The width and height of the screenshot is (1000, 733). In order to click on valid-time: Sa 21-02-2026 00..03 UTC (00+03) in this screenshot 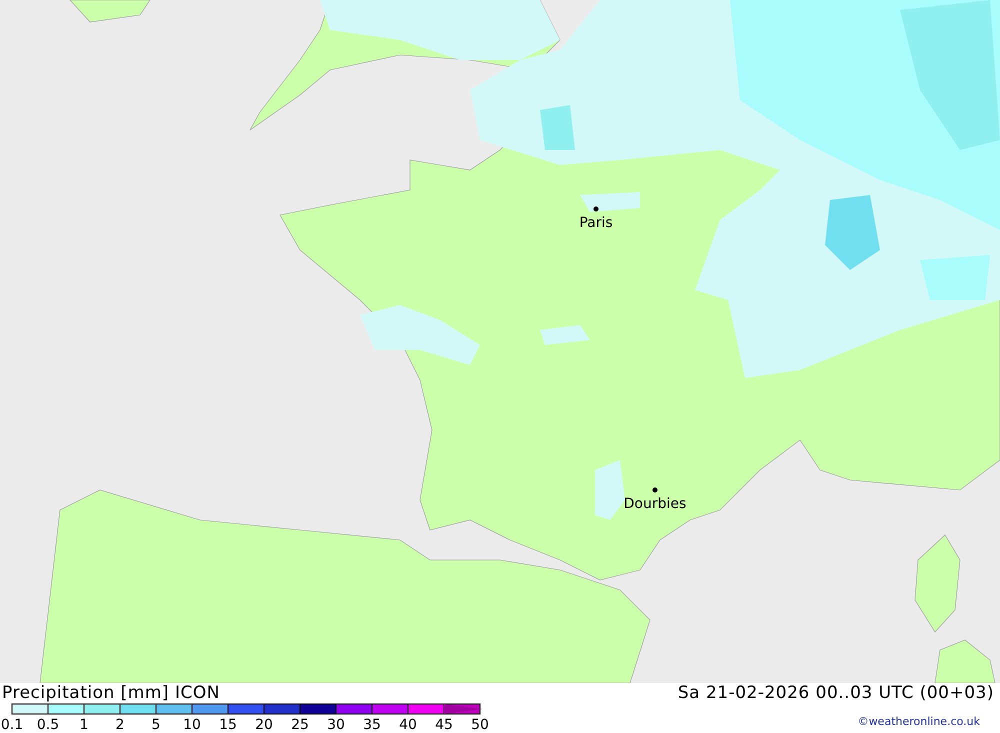, I will do `click(836, 693)`.